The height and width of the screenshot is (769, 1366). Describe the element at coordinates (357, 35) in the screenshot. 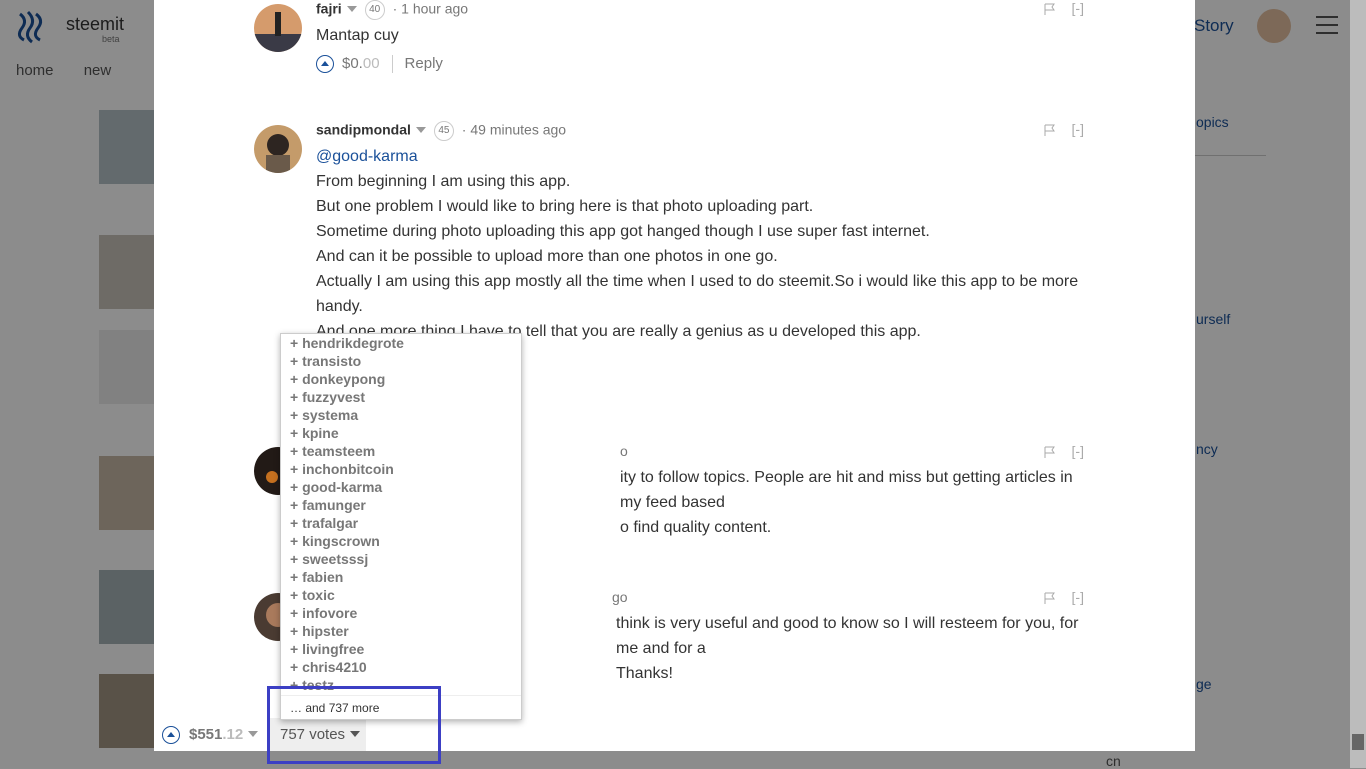

I see `comment-paragraph: Mantap cuy` at that location.